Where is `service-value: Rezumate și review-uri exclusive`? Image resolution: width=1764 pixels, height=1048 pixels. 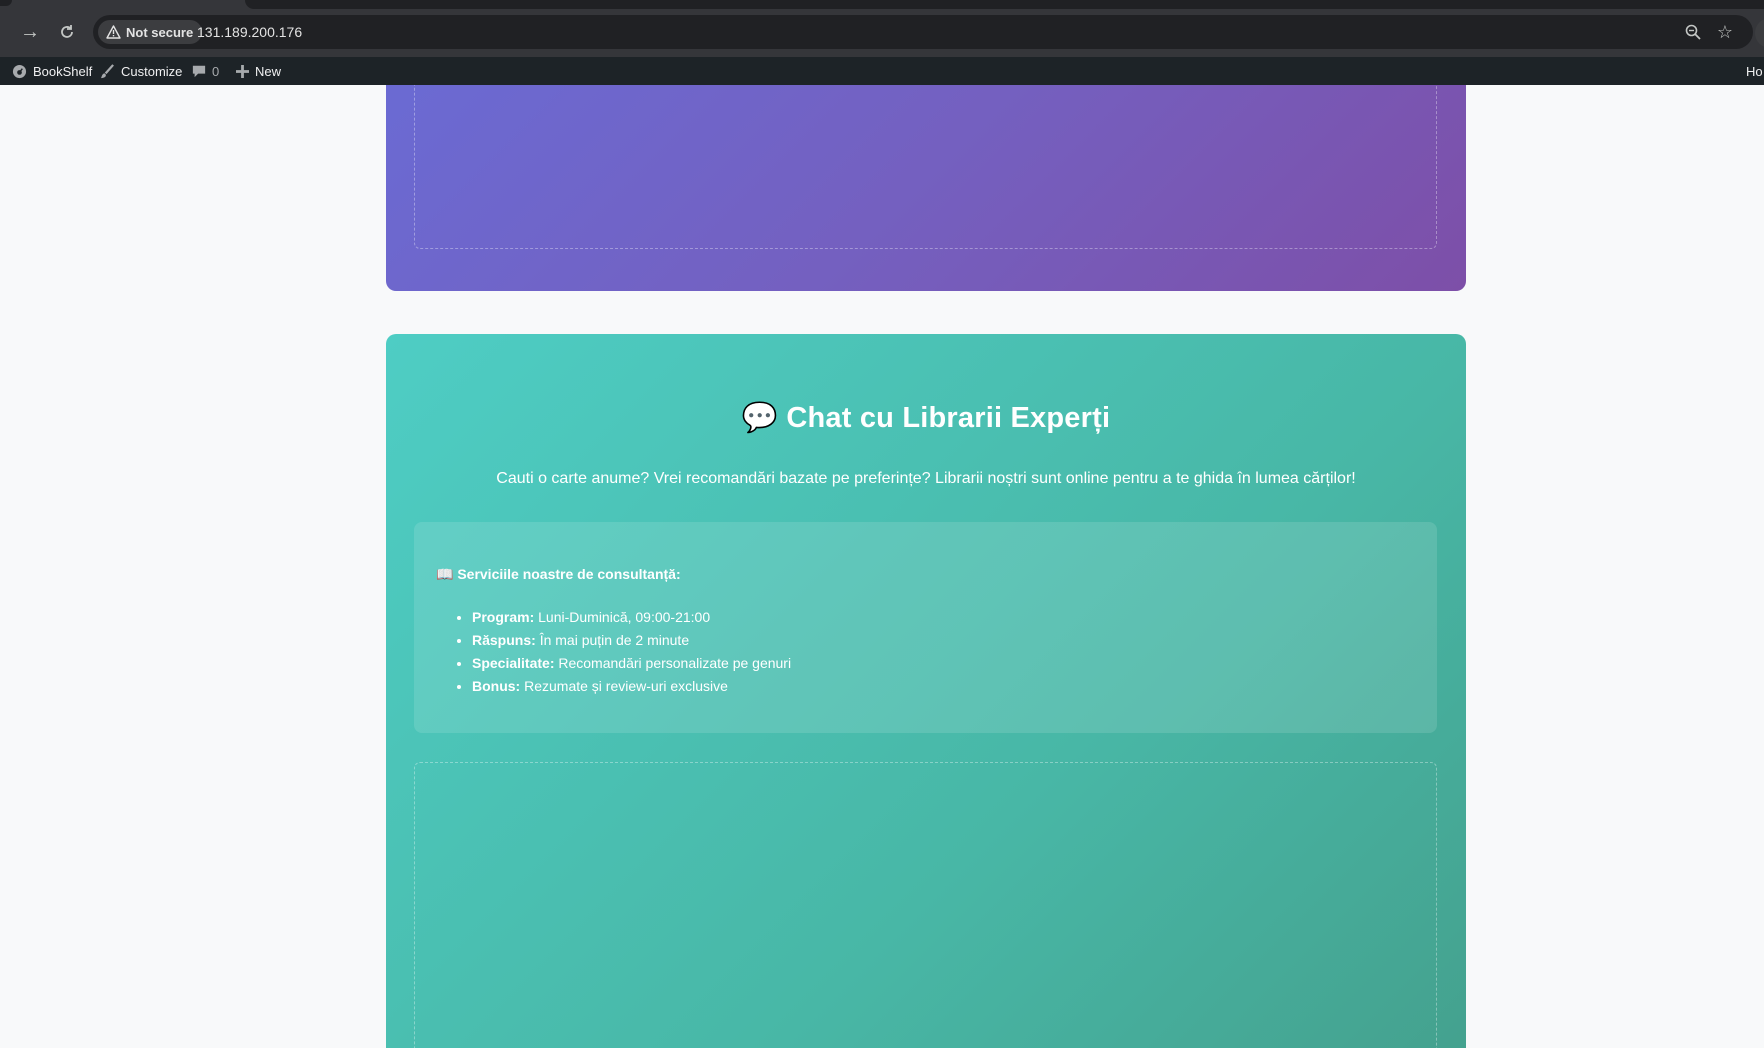 service-value: Rezumate și review-uri exclusive is located at coordinates (626, 686).